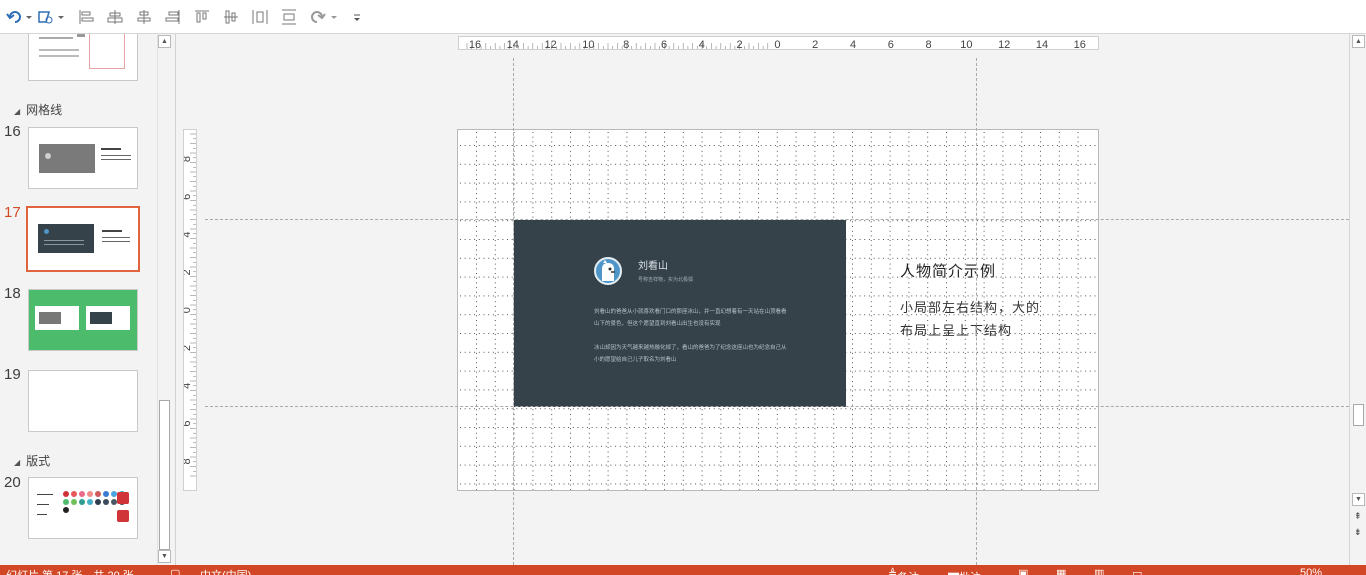  I want to click on section-header: ◢ 版式, so click(32, 460).